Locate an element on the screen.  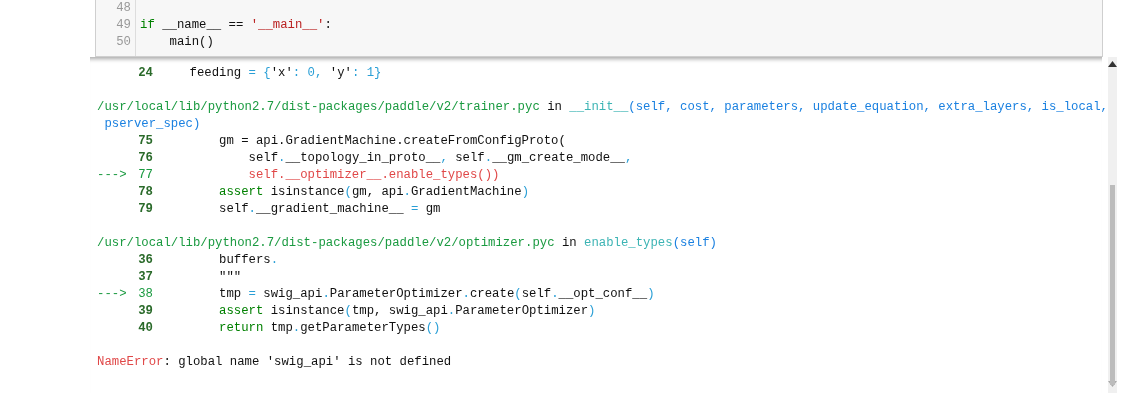
code-line: buffers. is located at coordinates (248, 260).